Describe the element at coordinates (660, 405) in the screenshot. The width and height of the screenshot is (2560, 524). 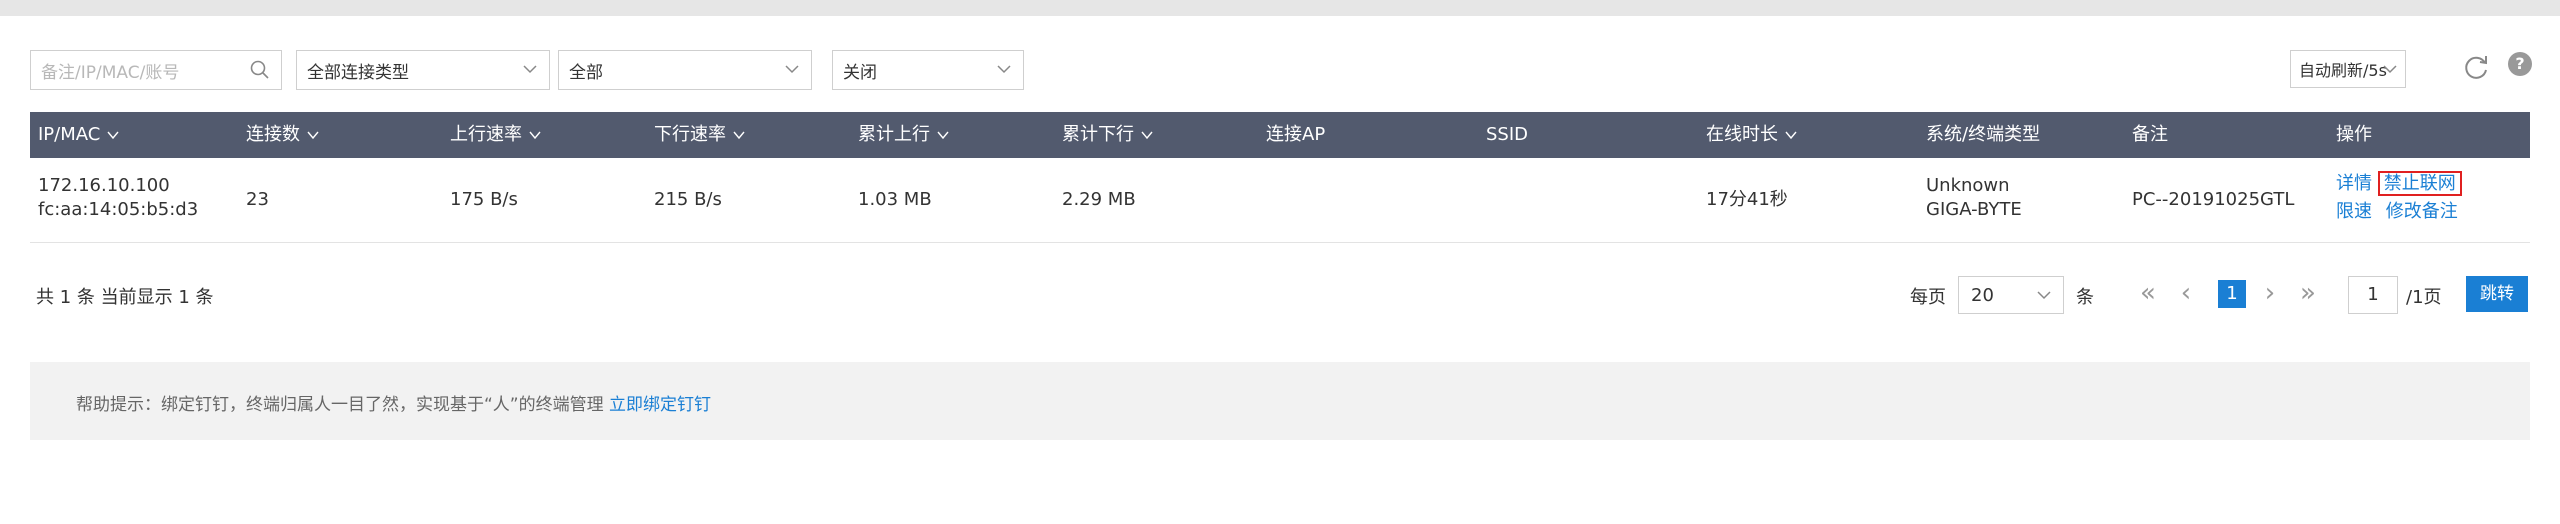
I see `bind-dingtalk-link: 立即绑定钉钉` at that location.